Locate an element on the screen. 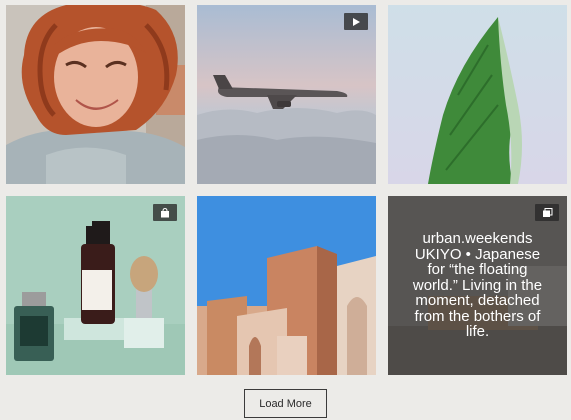 The image size is (571, 420). gallery-tile-products is located at coordinates (95, 285).